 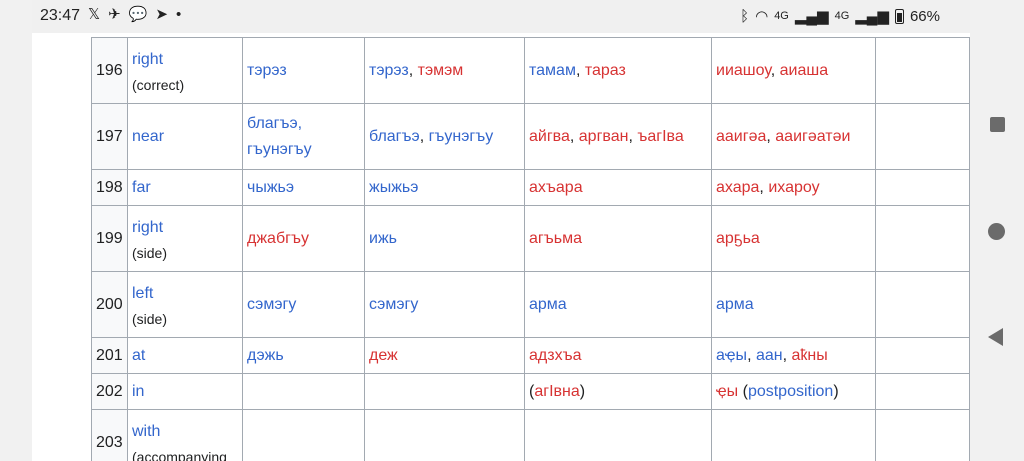 What do you see at coordinates (738, 238) in the screenshot?
I see `translation-link: арҕьа` at bounding box center [738, 238].